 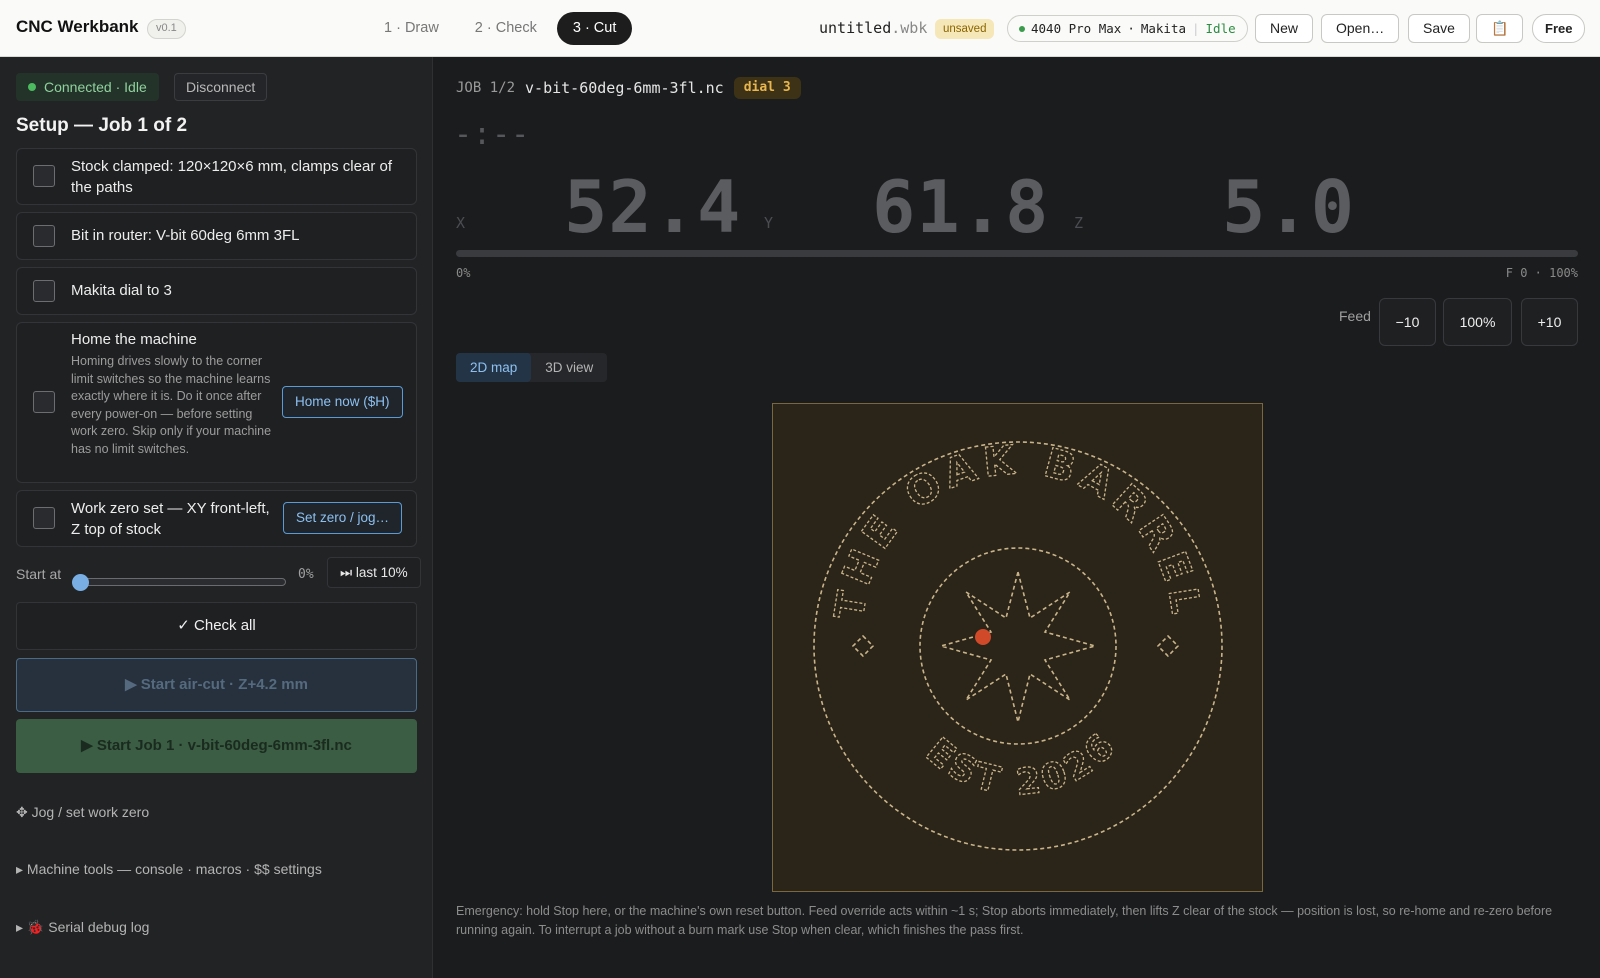 I want to click on jog-section-toggle: ✥ Jog / set work zero, so click(x=82, y=812).